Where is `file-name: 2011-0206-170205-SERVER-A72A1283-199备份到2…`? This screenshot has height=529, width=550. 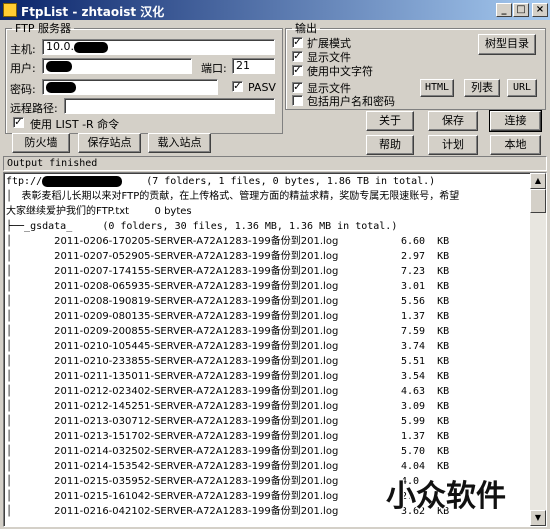
file-name: 2011-0206-170205-SERVER-A72A1283-199备份到2… is located at coordinates (196, 241).